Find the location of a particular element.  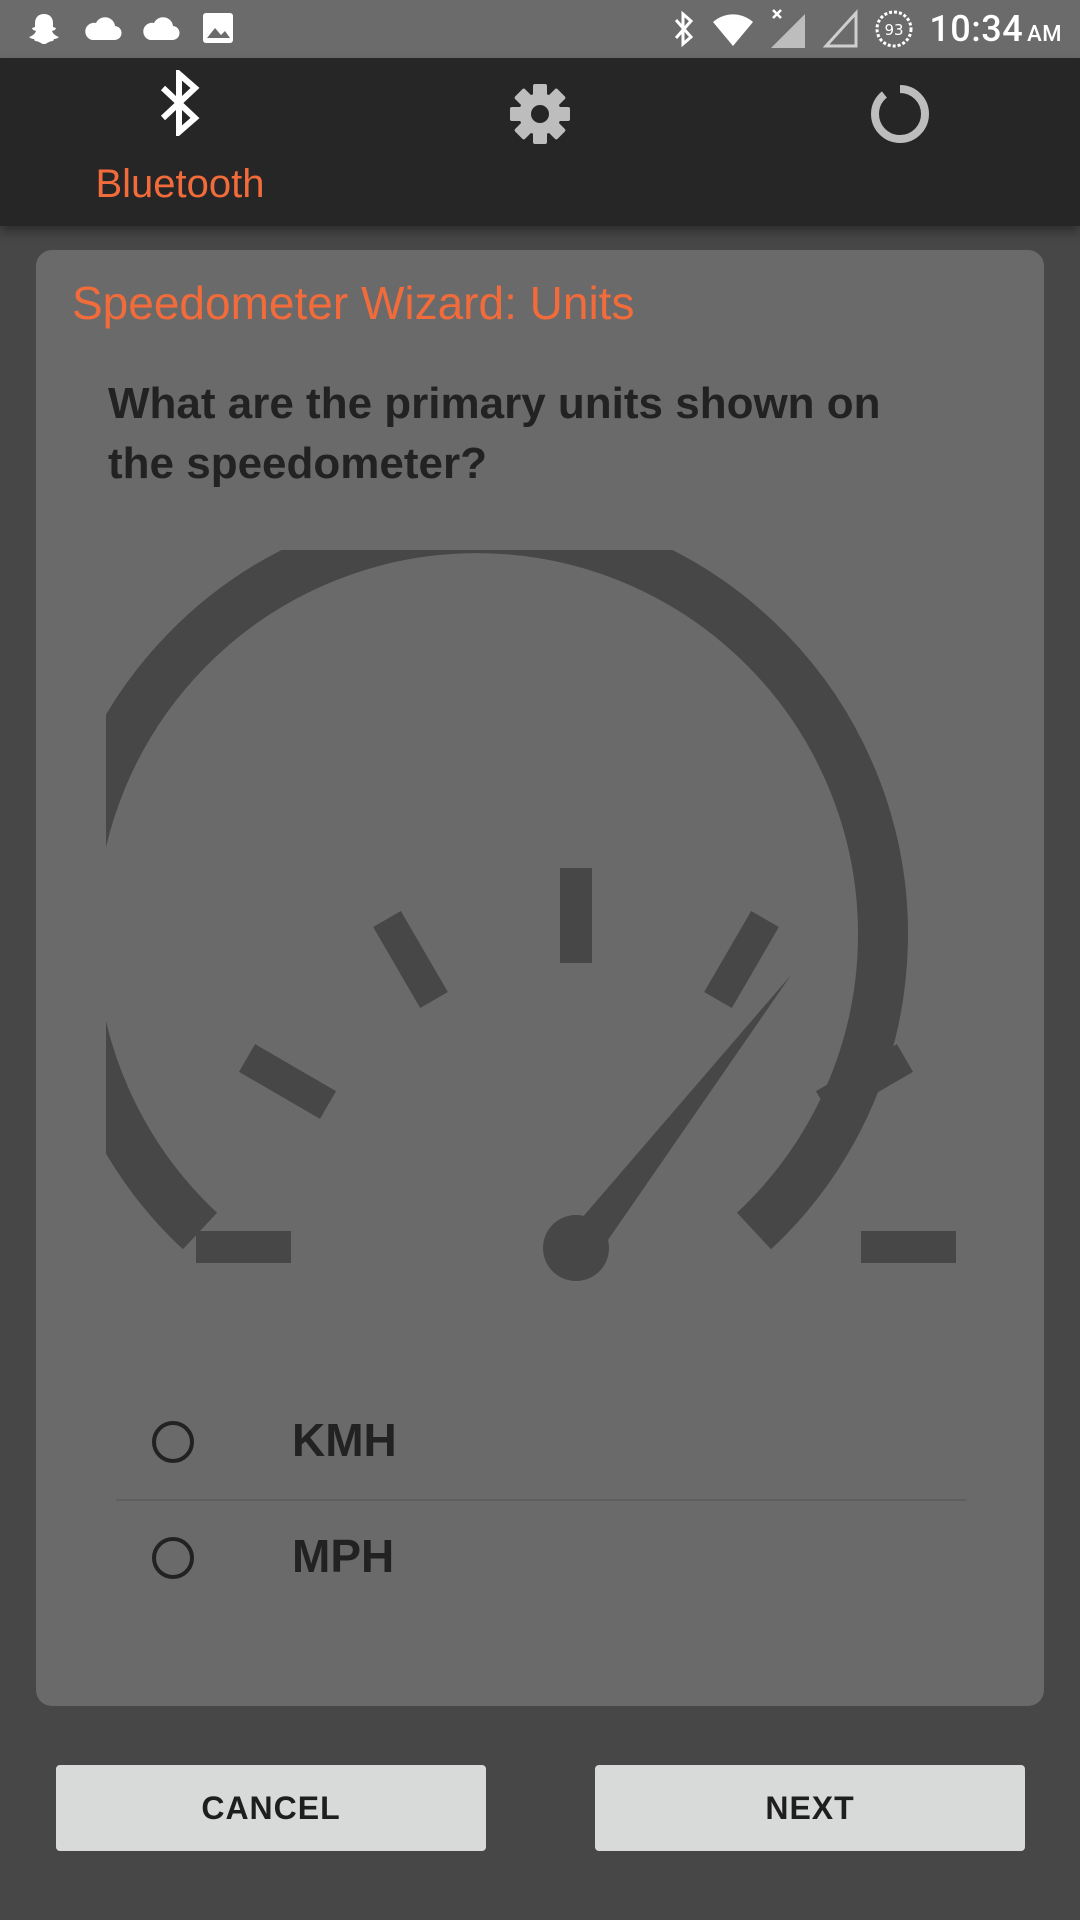

kmh-radio is located at coordinates (173, 1442).